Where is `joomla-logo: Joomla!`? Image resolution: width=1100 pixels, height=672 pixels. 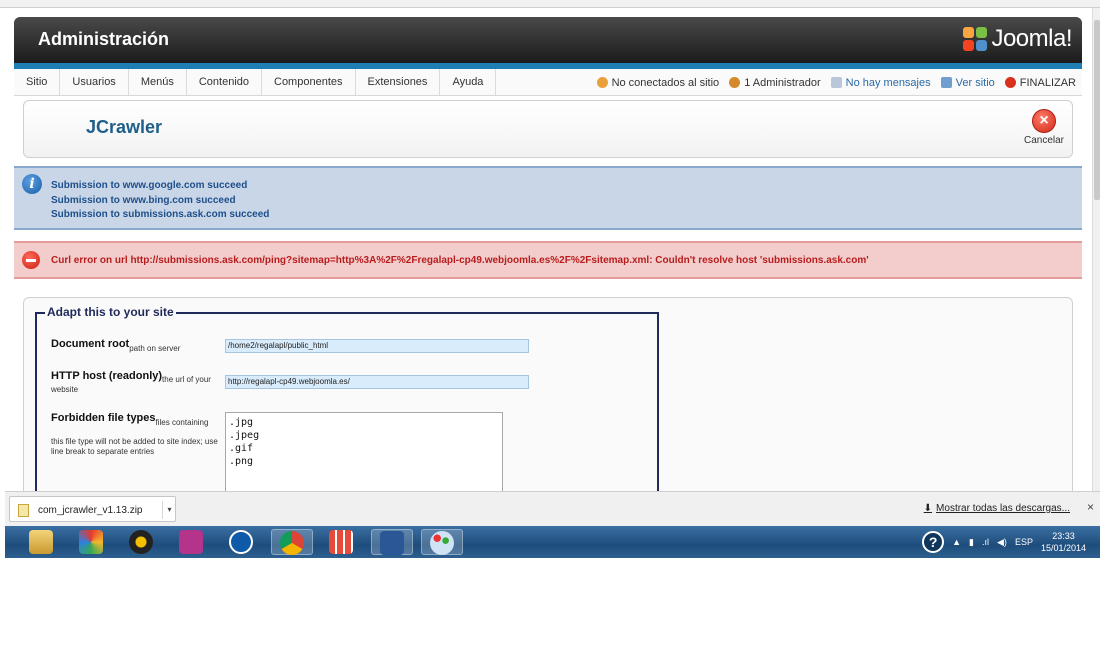
joomla-logo: Joomla! is located at coordinates (1017, 39).